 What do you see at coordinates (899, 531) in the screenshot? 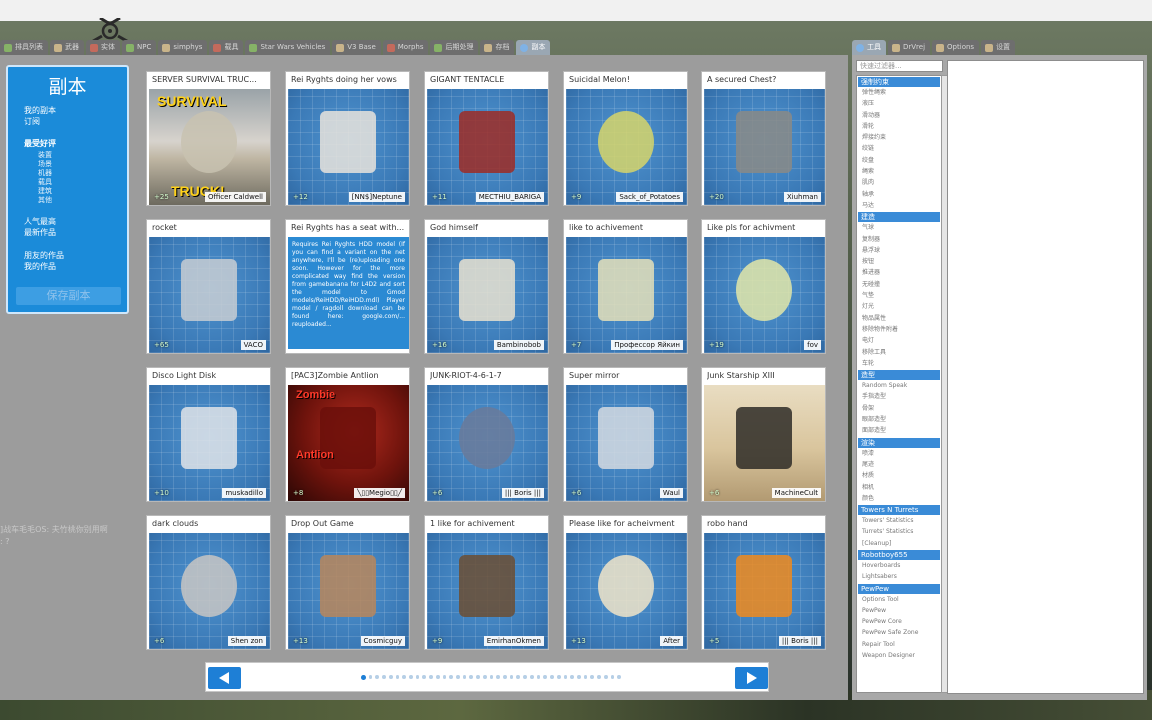
I see `tool-list-item: Turrets' Statistics` at bounding box center [899, 531].